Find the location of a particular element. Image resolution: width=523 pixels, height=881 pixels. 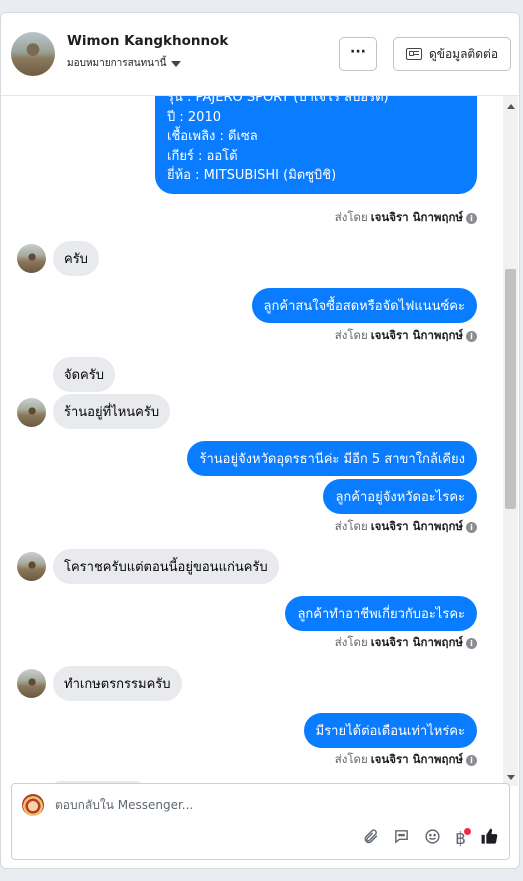

comment-icon is located at coordinates (401, 839).